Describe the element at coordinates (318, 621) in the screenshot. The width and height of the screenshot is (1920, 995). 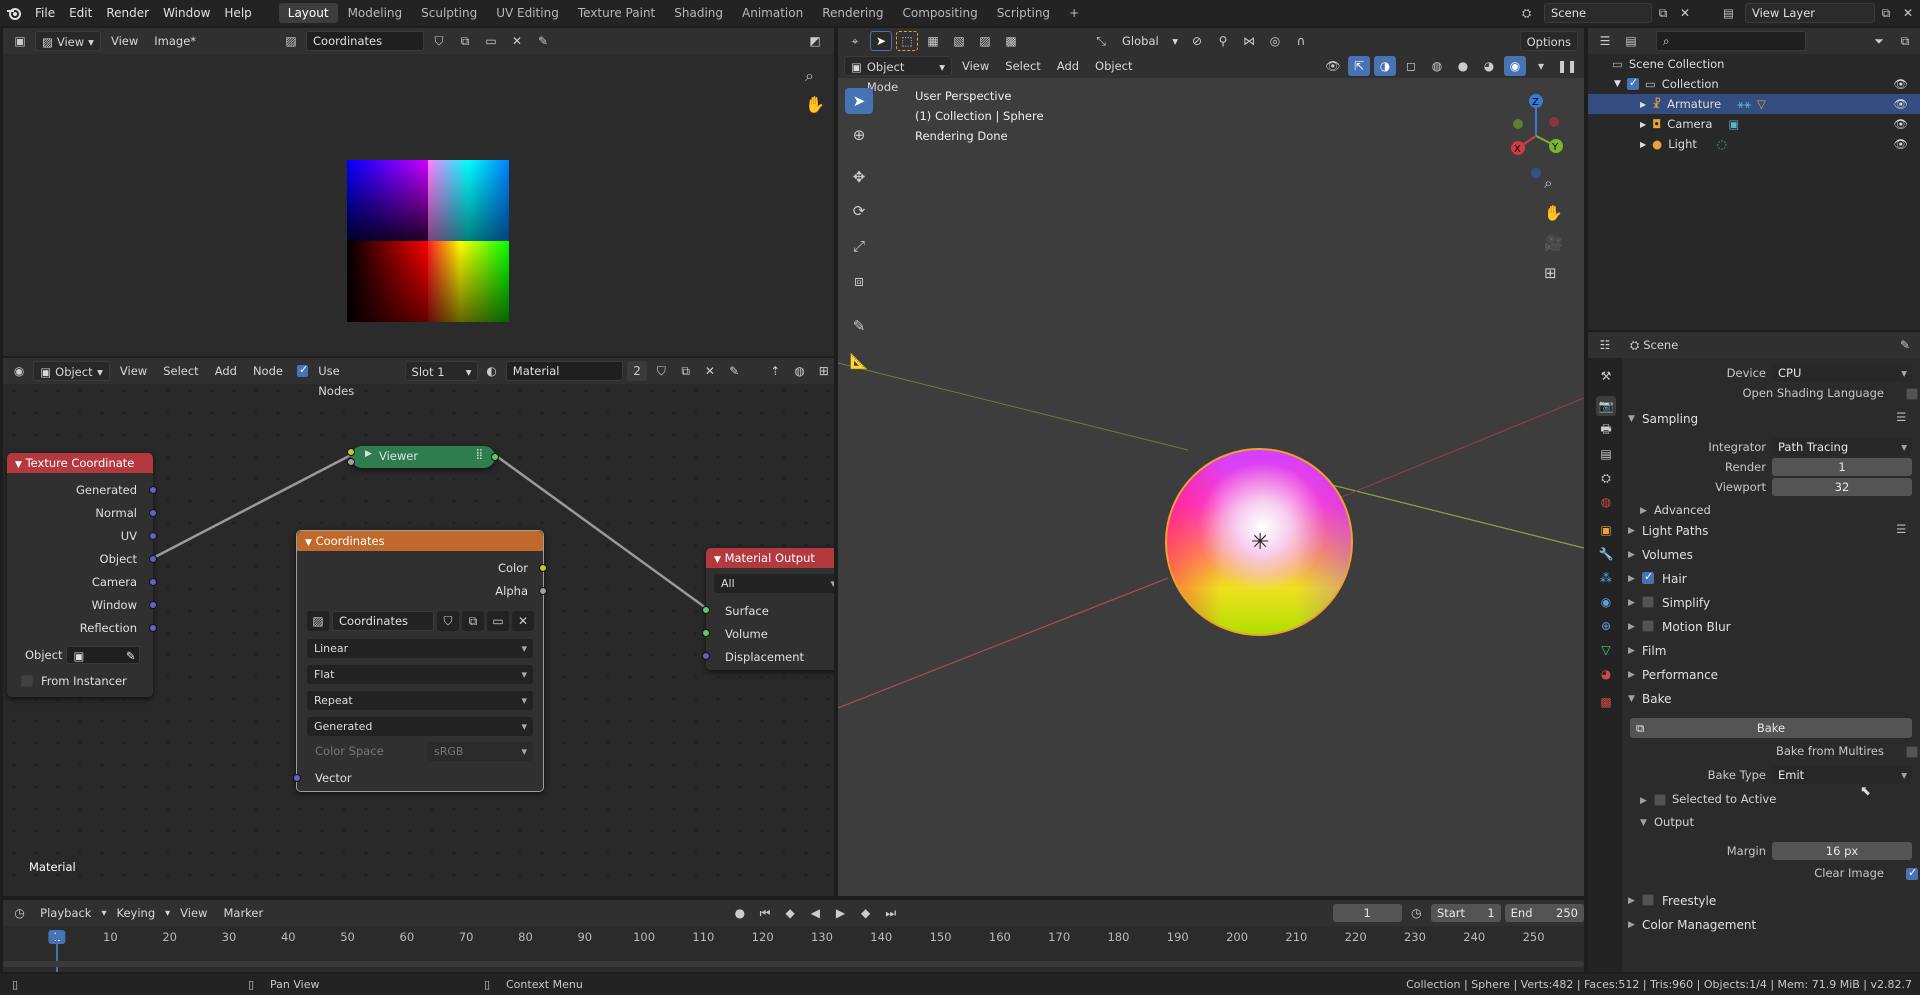
I see `image-browse-icon: ▨` at that location.